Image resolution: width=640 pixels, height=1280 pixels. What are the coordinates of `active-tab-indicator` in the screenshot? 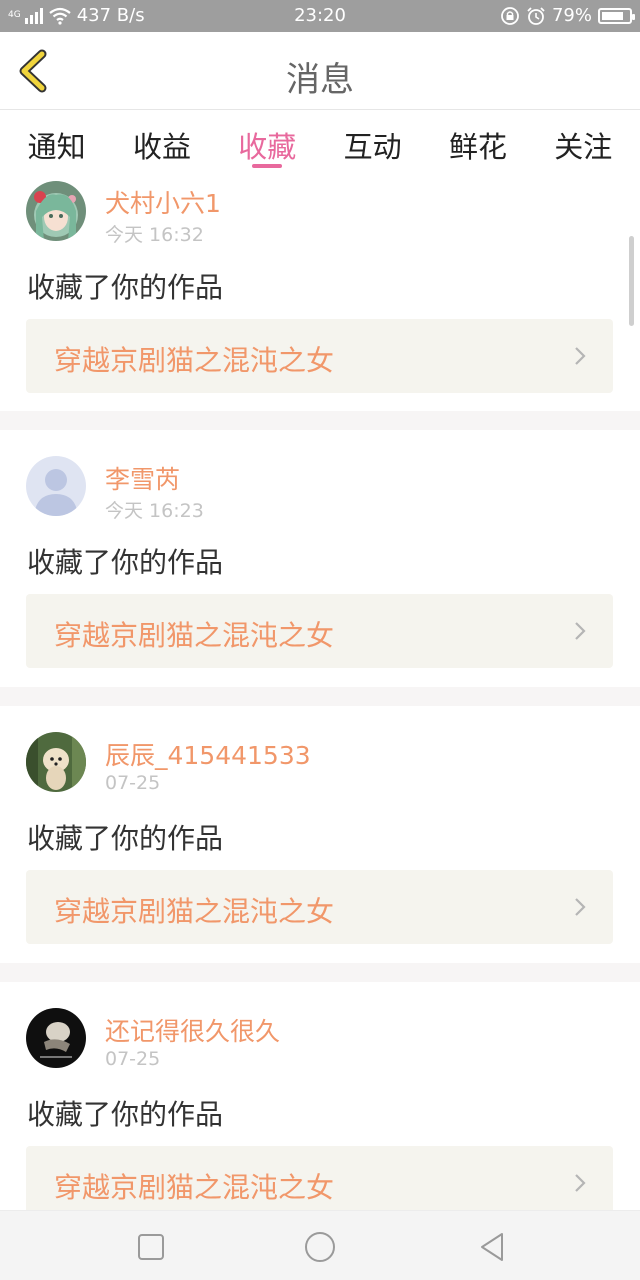 It's located at (267, 166).